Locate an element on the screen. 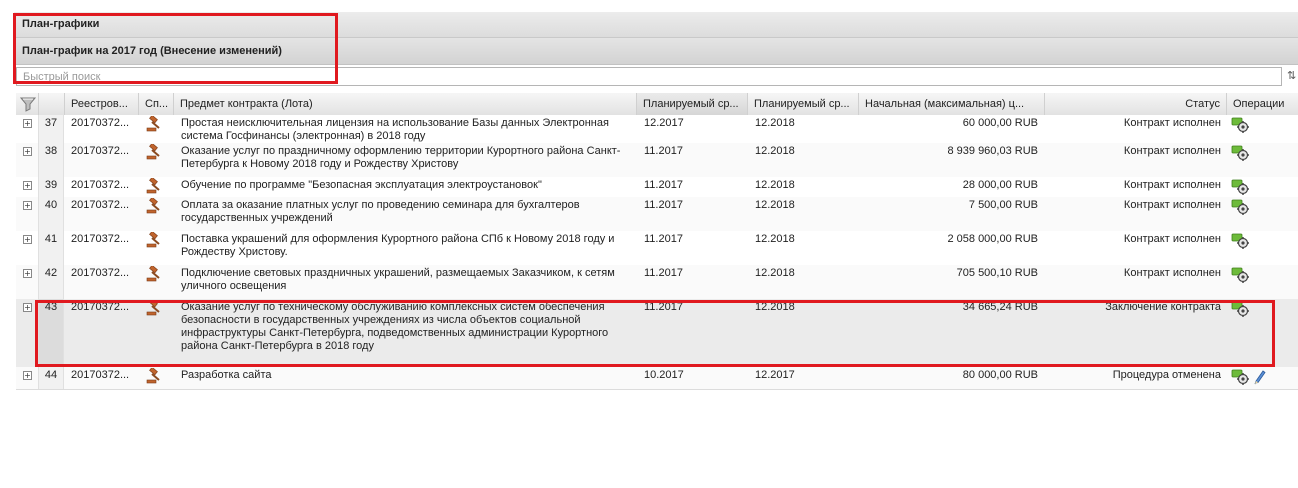  row-price: 60 000,00 RUB is located at coordinates (1000, 123).